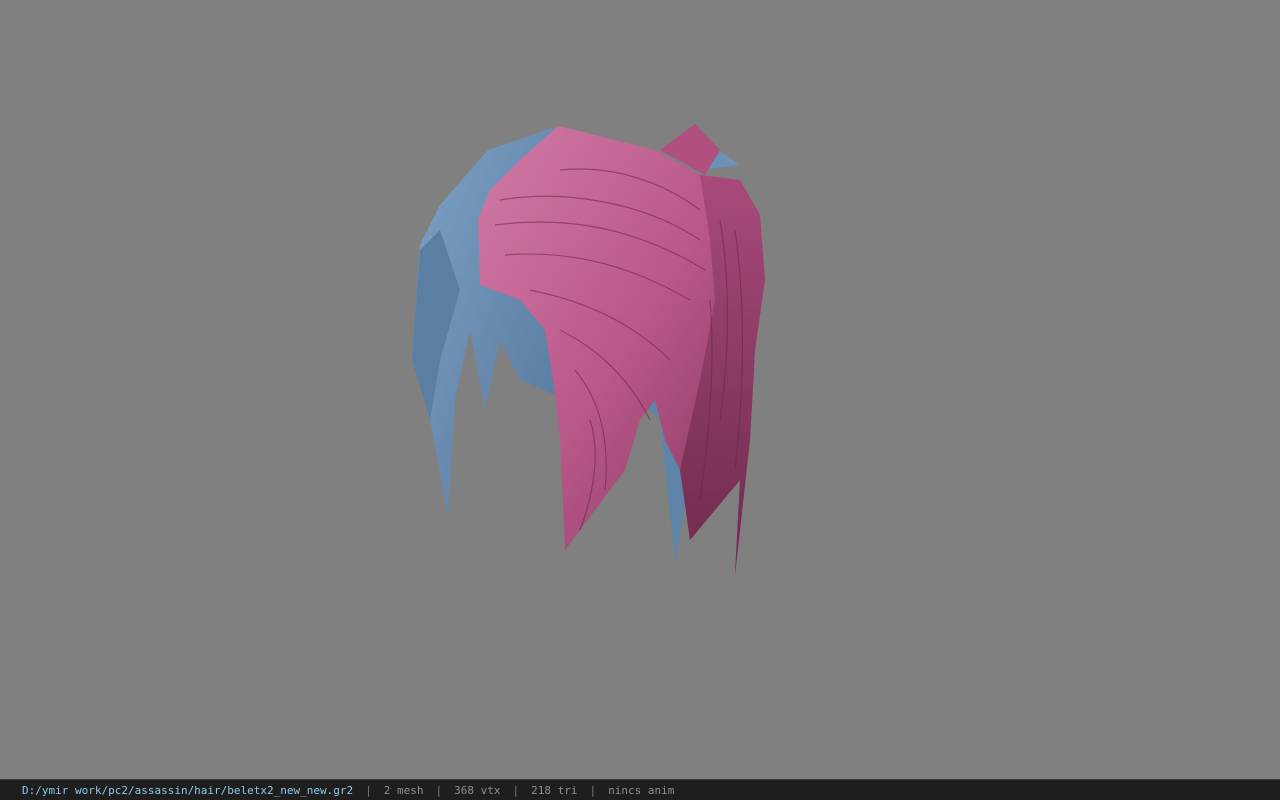 The image size is (1280, 800). I want to click on vertex-count-label: 368 vtx, so click(477, 790).